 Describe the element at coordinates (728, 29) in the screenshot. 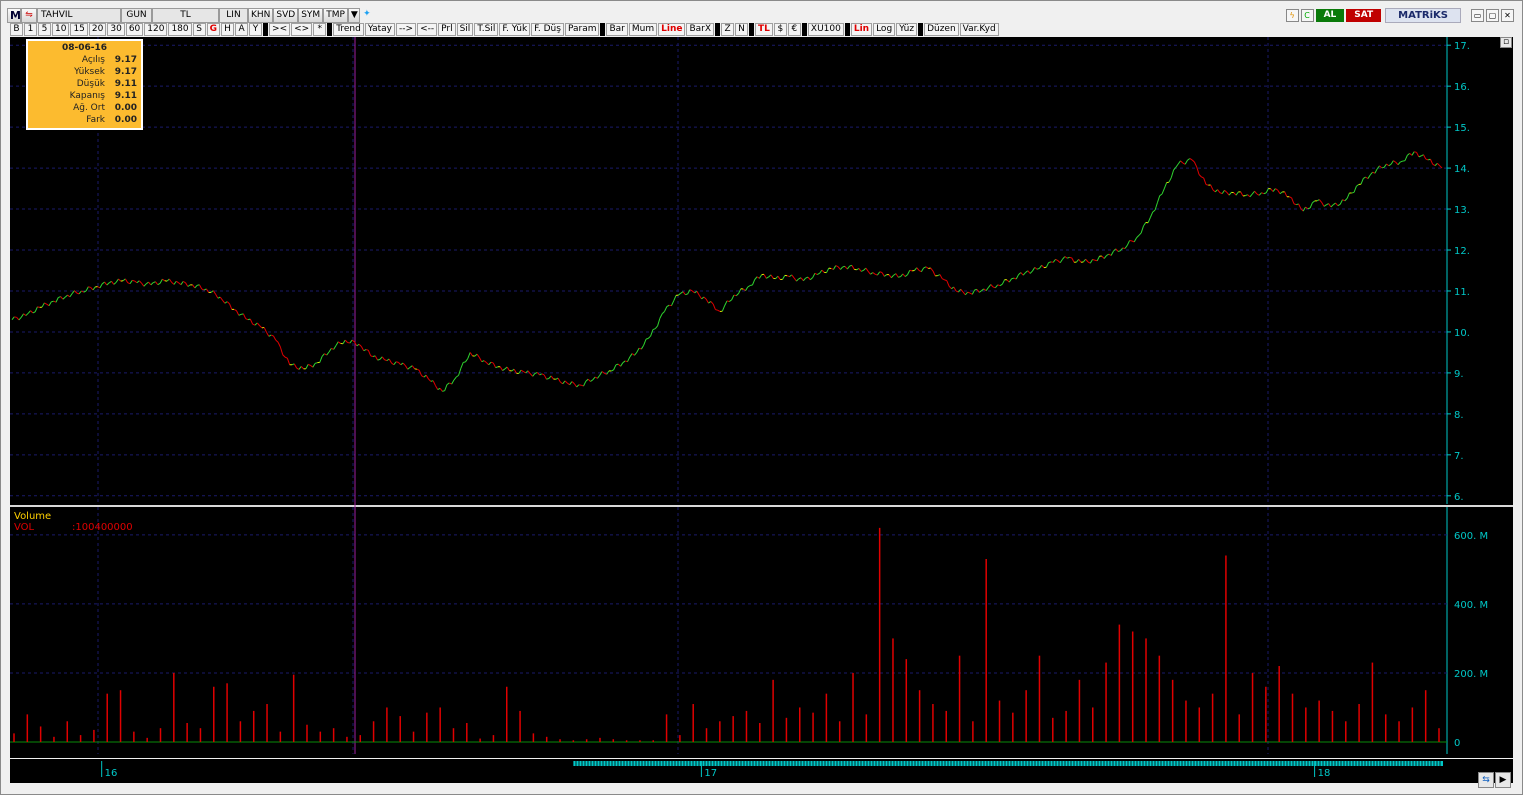

I see `toolbar-button-32: Z` at that location.